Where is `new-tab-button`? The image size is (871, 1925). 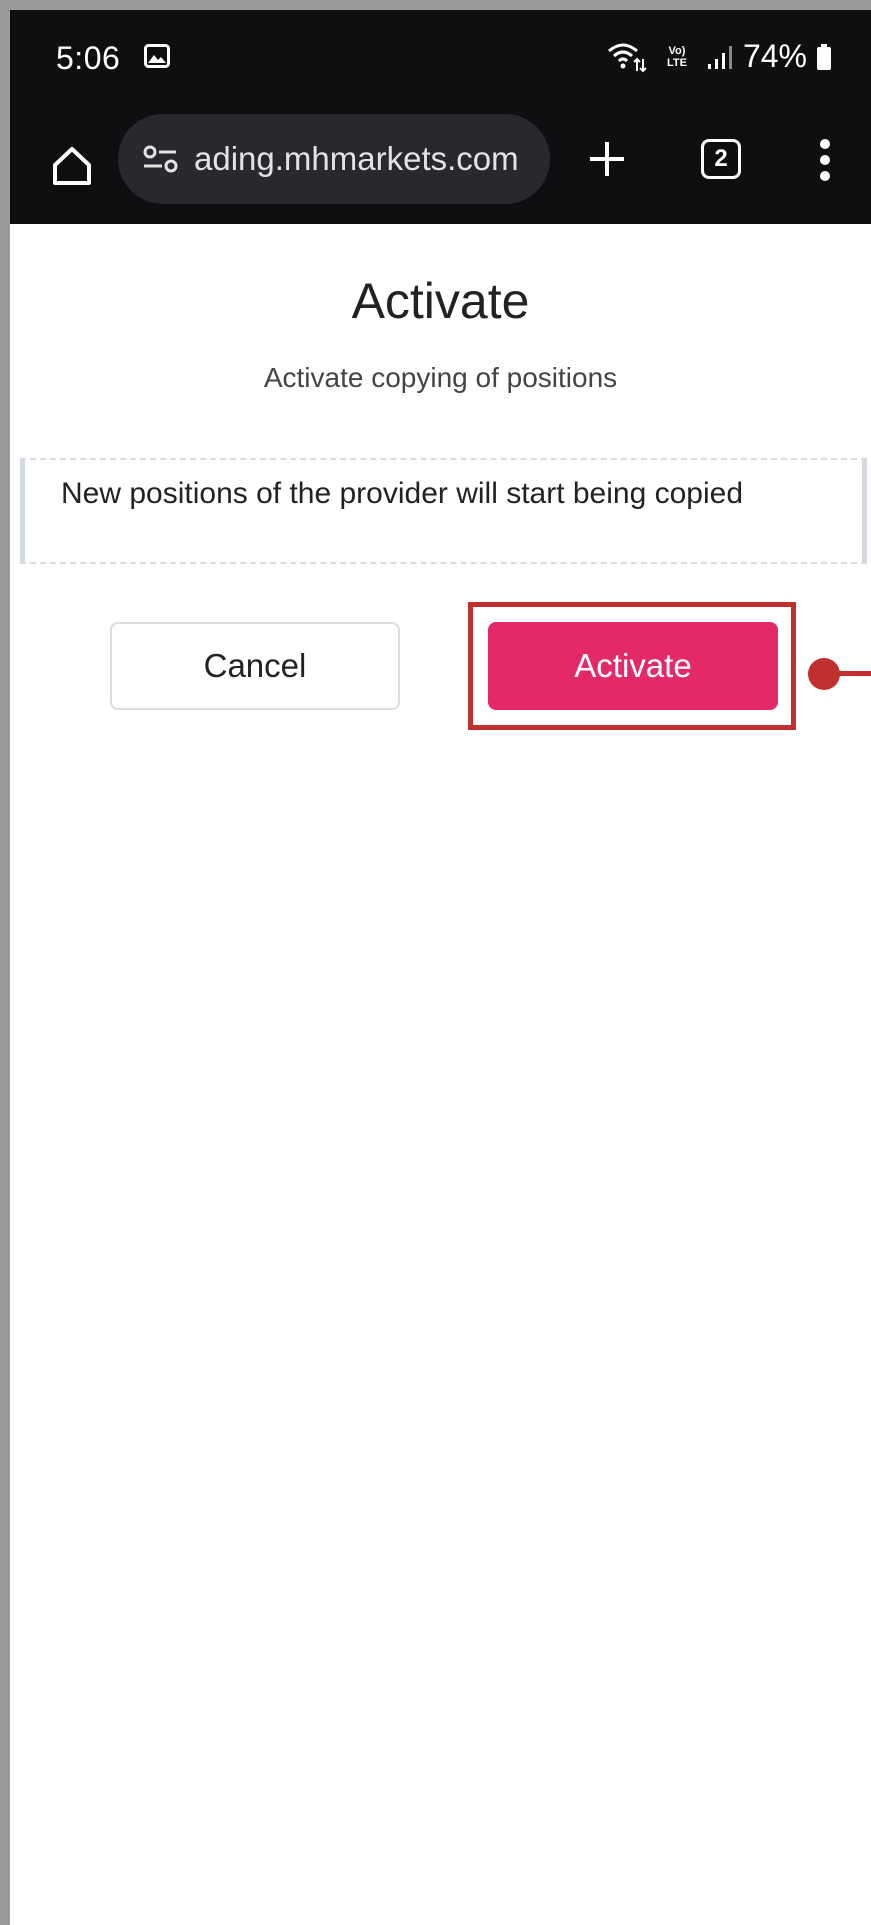
new-tab-button is located at coordinates (607, 159).